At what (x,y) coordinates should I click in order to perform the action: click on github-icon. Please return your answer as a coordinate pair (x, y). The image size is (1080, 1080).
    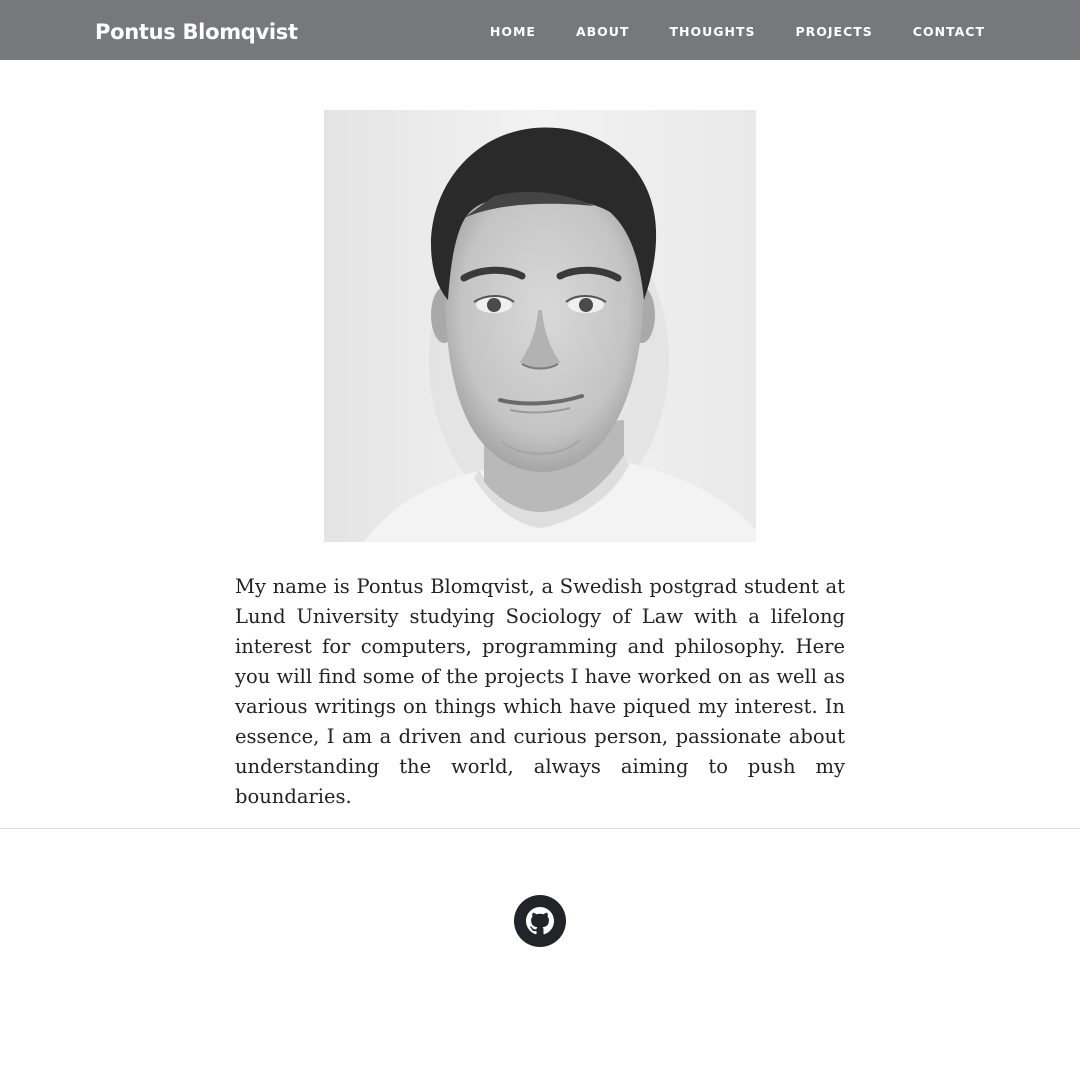
    Looking at the image, I should click on (540, 921).